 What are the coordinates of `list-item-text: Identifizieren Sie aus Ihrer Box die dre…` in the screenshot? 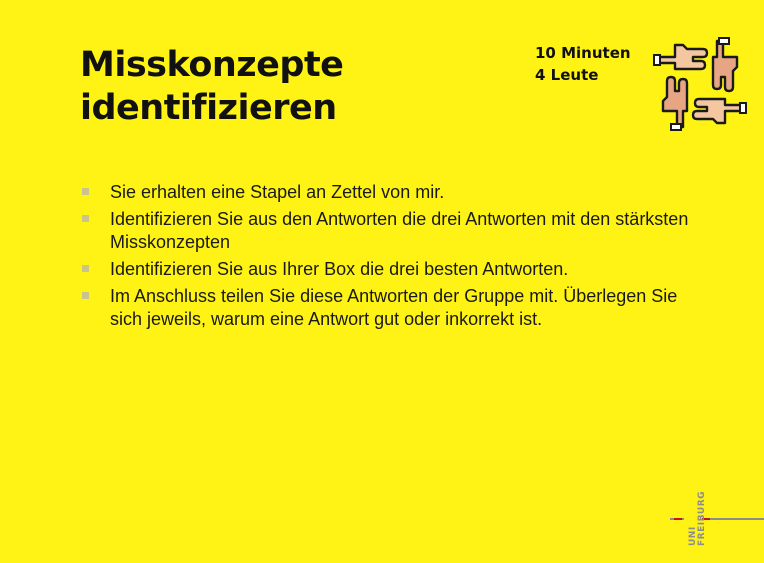 It's located at (339, 269).